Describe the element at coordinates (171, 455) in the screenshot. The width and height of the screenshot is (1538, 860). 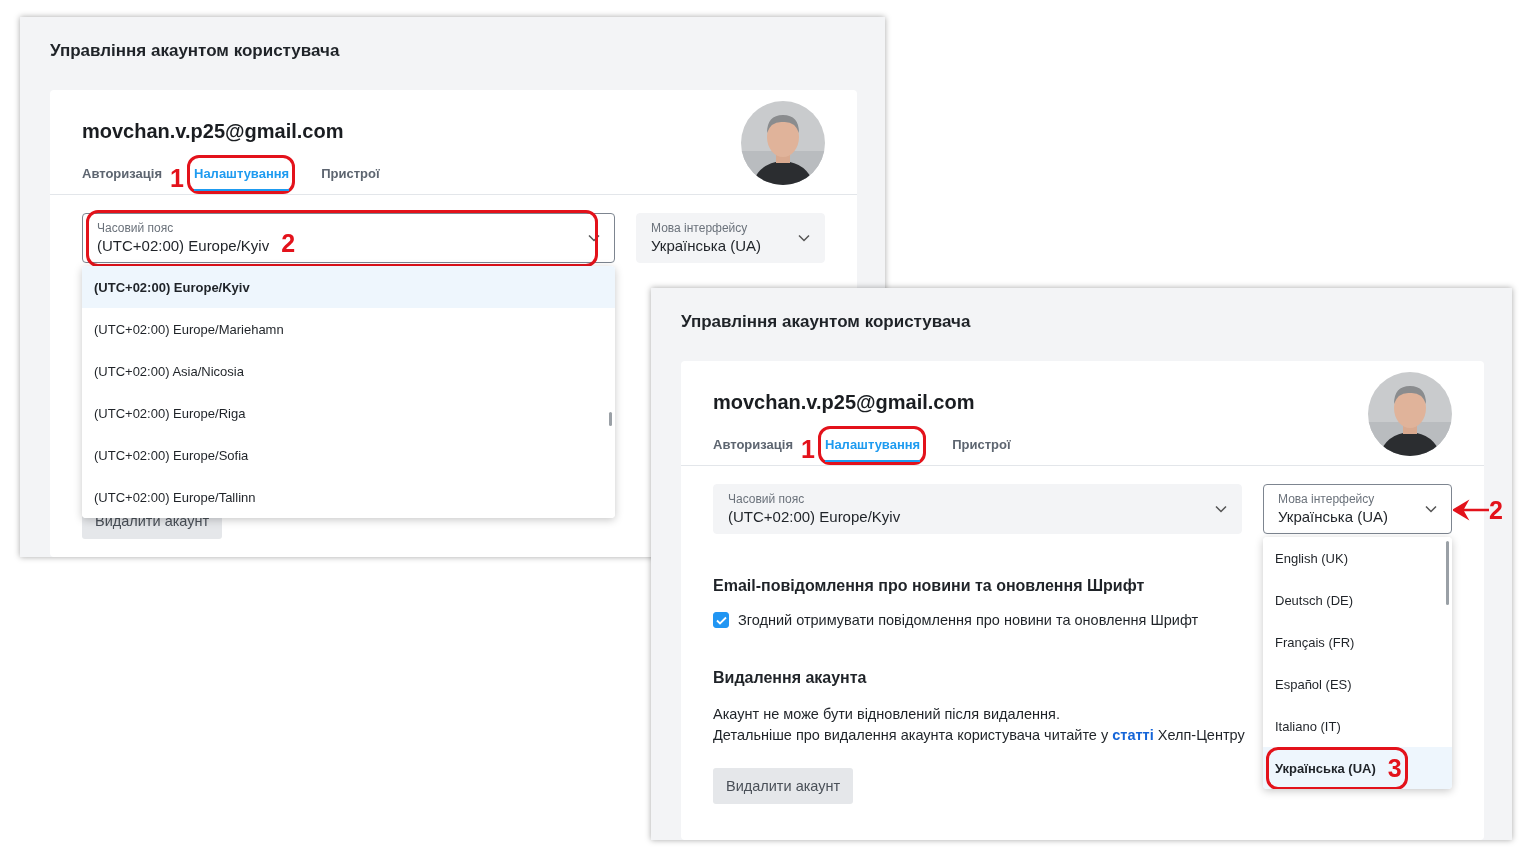
I see `option-label: (UTC+02:00) Europe/Sofia` at that location.